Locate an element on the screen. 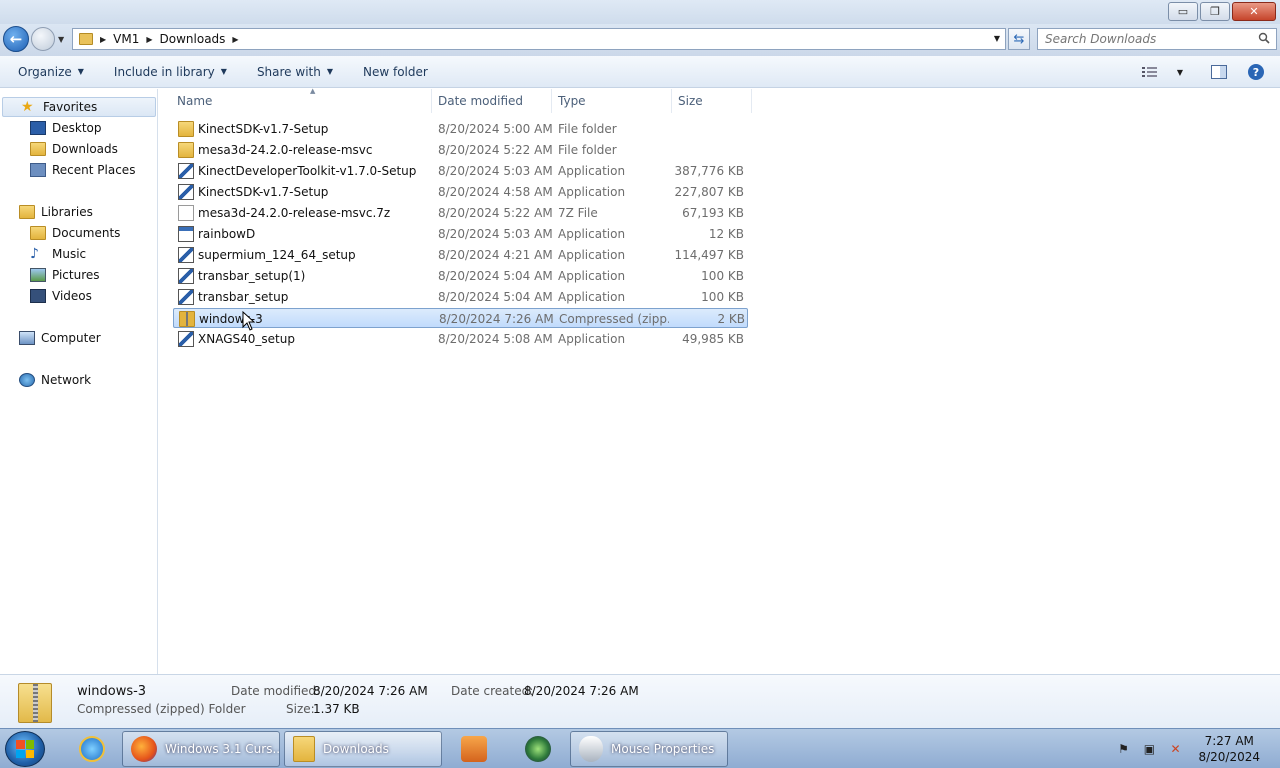 The height and width of the screenshot is (768, 1280). system-clock: 7:27 AM 8/20/2024 is located at coordinates (1229, 749).